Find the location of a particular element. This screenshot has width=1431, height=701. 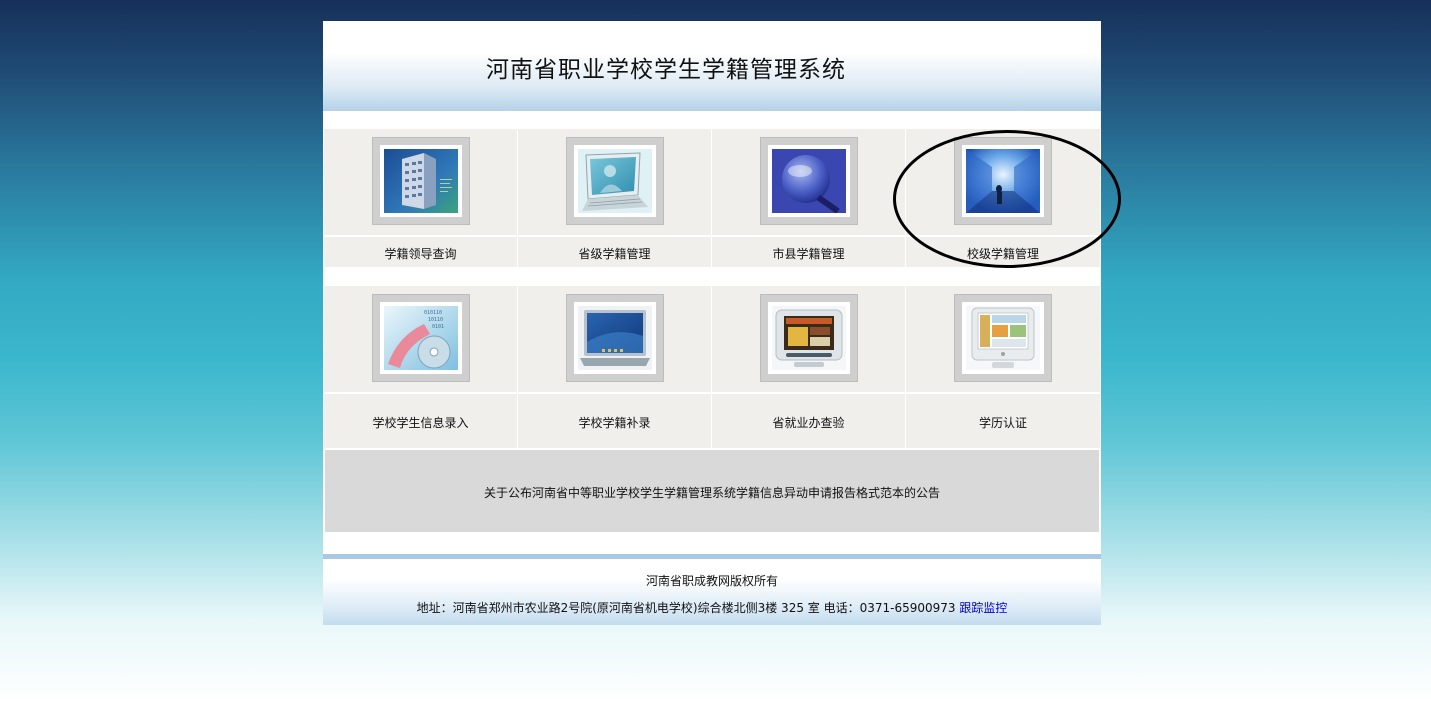

footer-copyright: 河南省职成教网版权所有 is located at coordinates (711, 581).